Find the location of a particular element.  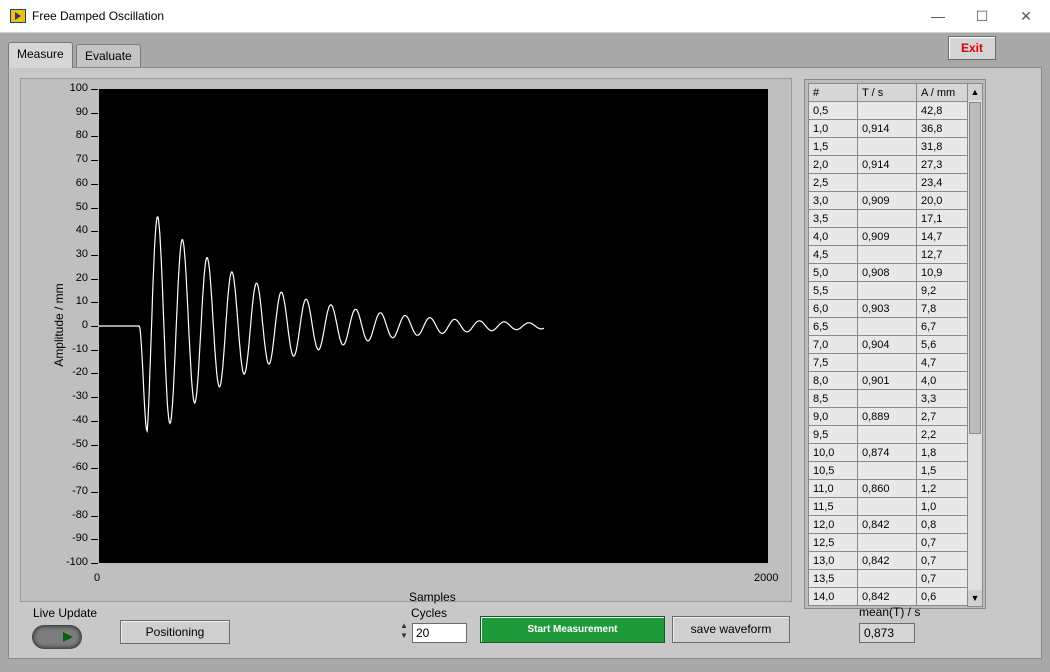

table-row: 4,5 12,7 is located at coordinates (888, 254).